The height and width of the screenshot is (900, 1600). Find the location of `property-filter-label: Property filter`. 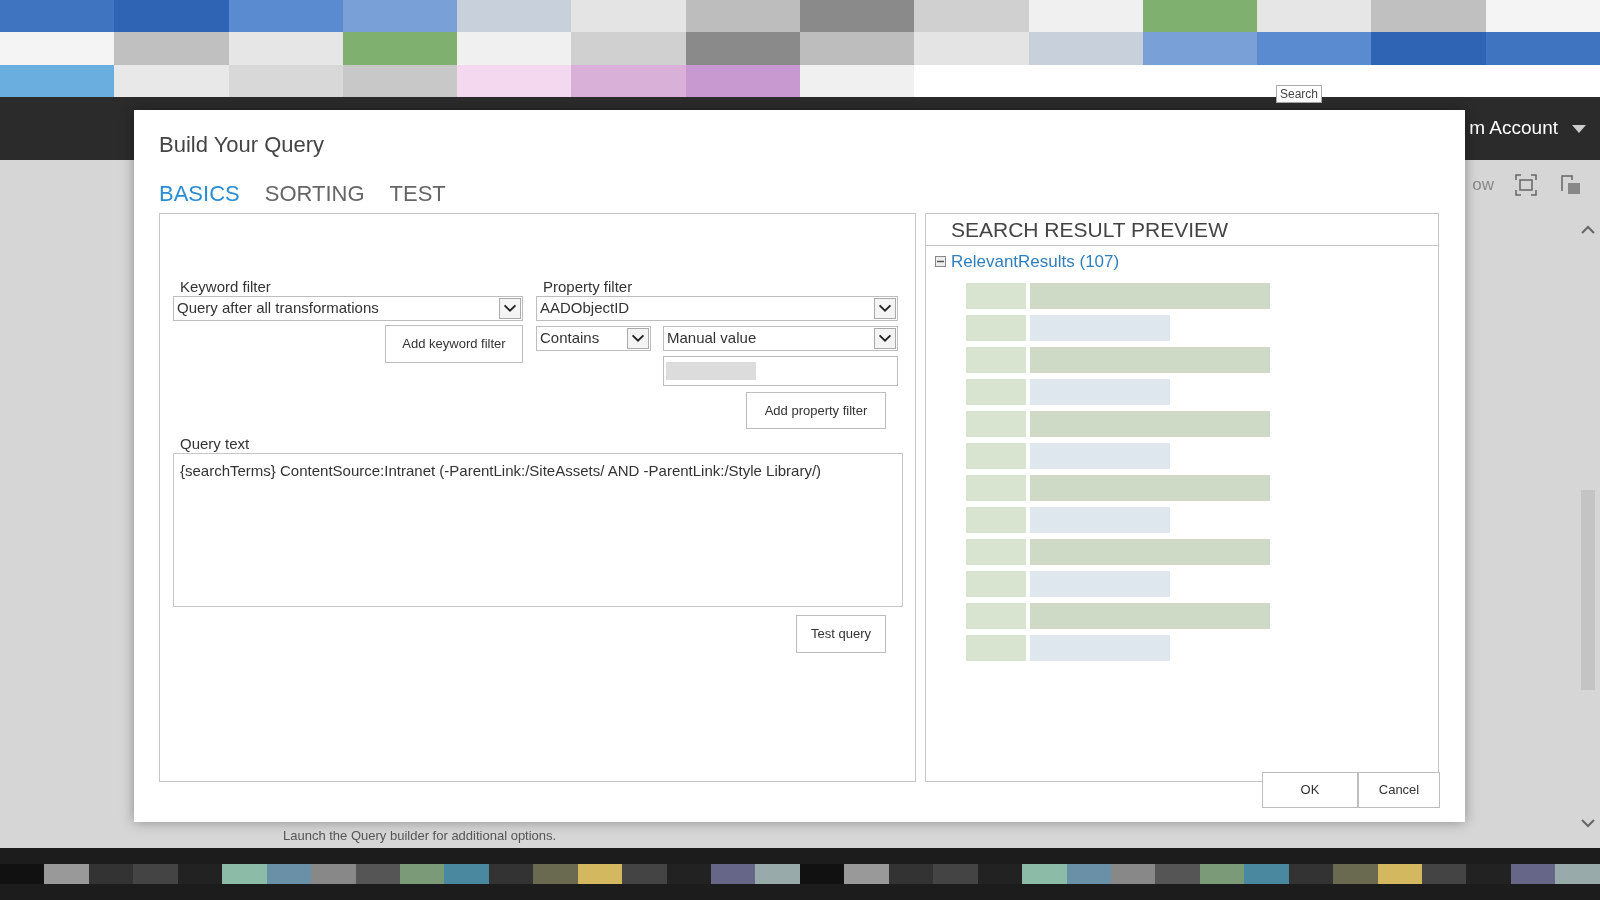

property-filter-label: Property filter is located at coordinates (588, 286).